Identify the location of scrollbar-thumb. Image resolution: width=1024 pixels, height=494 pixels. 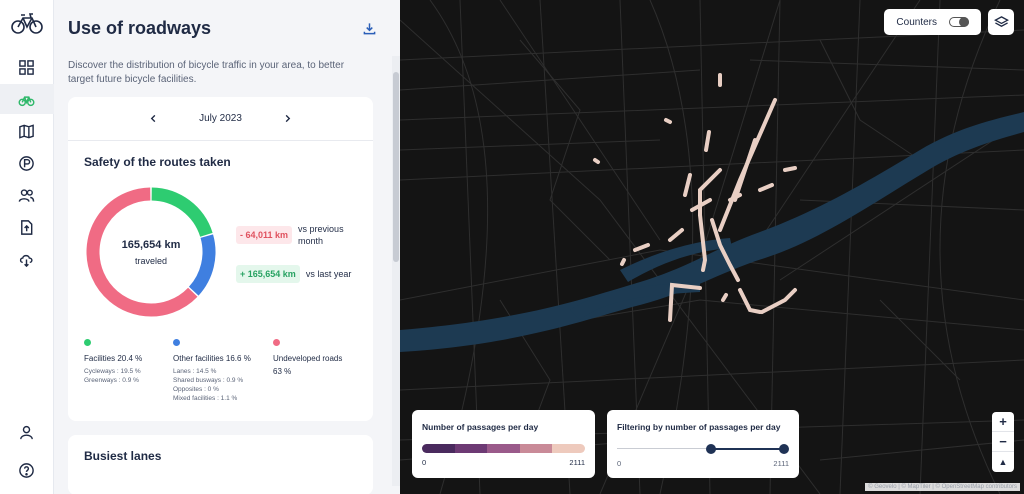
(396, 167).